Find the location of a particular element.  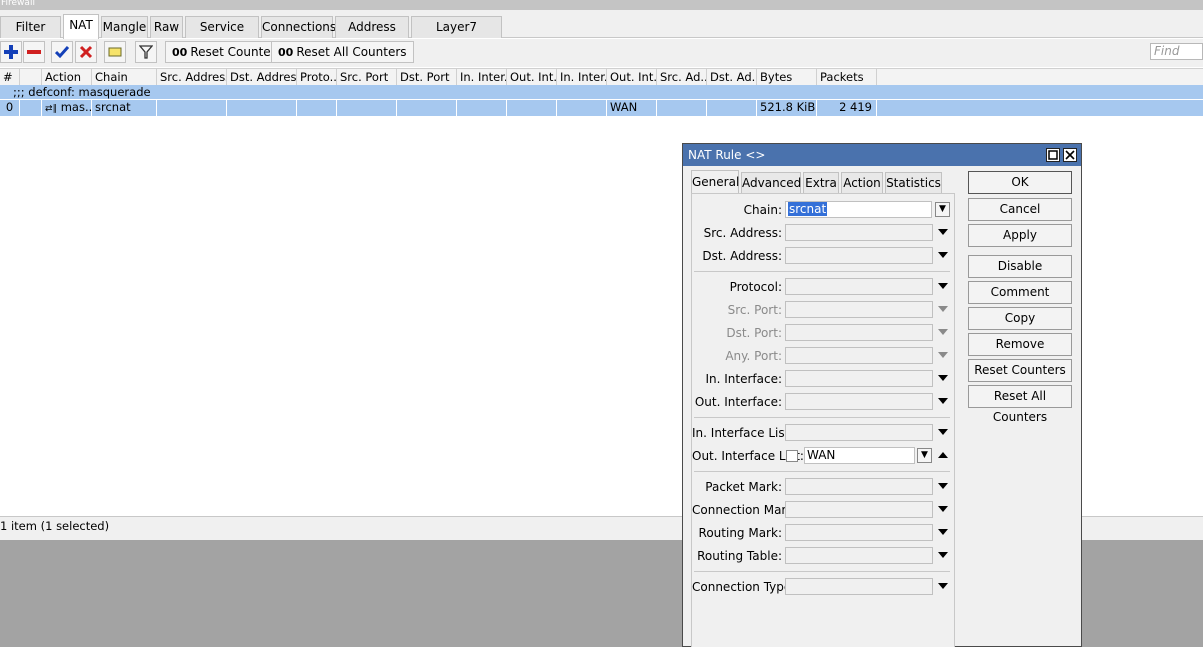

comment-button: Comment is located at coordinates (1020, 292).